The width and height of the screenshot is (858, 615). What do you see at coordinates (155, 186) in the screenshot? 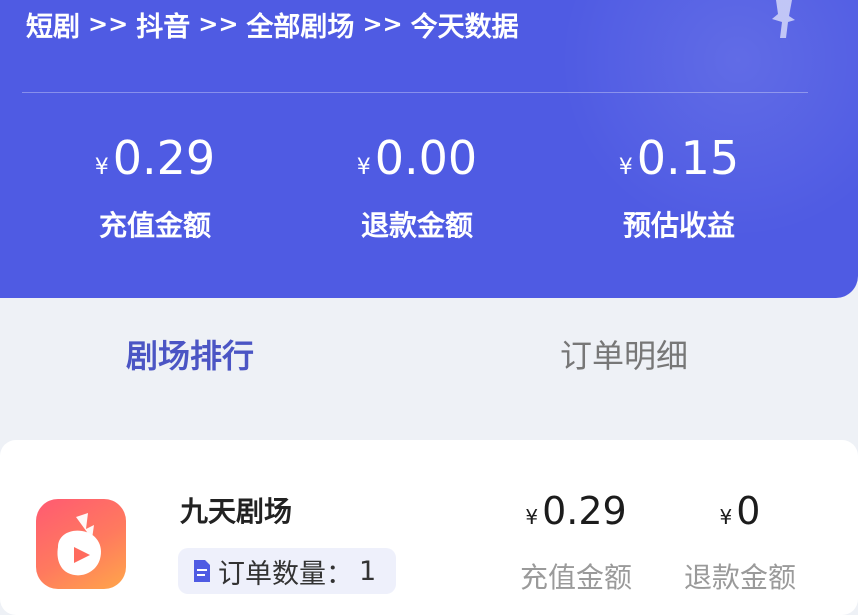
I see `stat-recharge-amount: ¥ 0.29 充值金额` at bounding box center [155, 186].